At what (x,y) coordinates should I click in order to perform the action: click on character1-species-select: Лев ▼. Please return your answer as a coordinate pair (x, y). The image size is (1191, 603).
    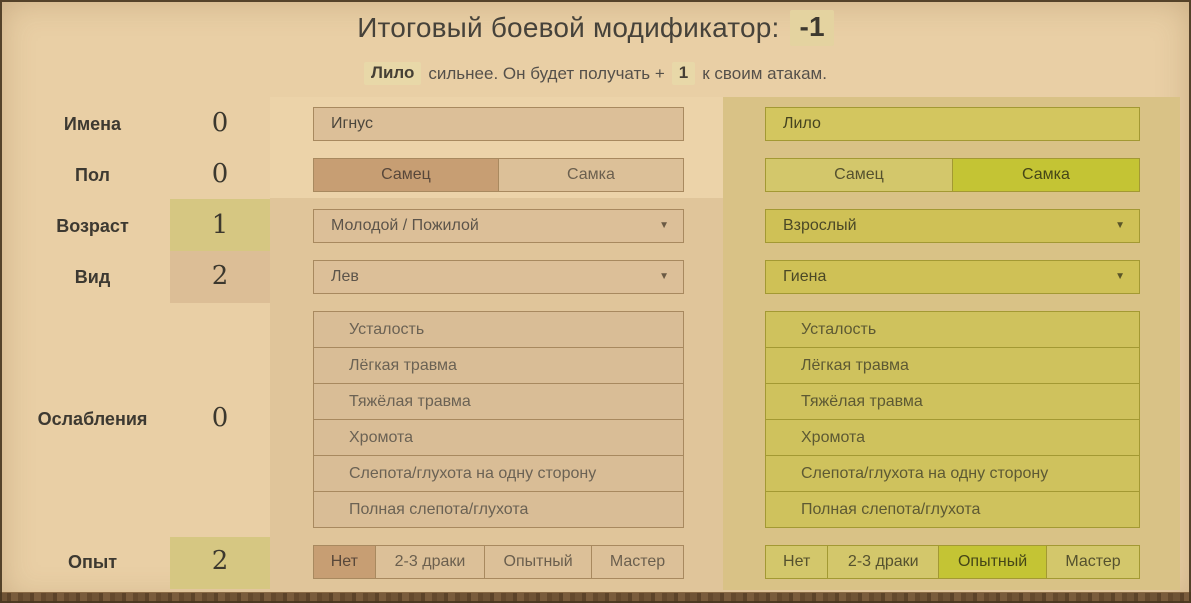
    Looking at the image, I should click on (498, 277).